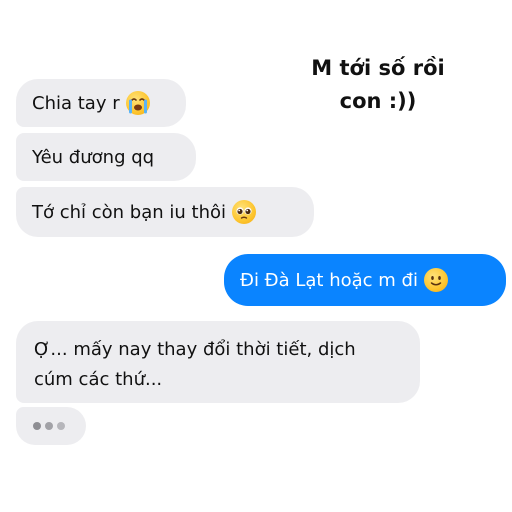 The width and height of the screenshot is (512, 512). I want to click on message-text: Tớ chỉ còn bạn iu thôi, so click(129, 212).